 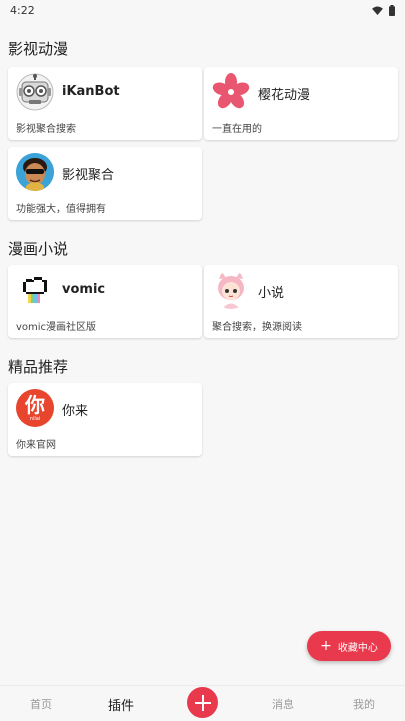 What do you see at coordinates (36, 445) in the screenshot?
I see `plugin-desc: 你来官网` at bounding box center [36, 445].